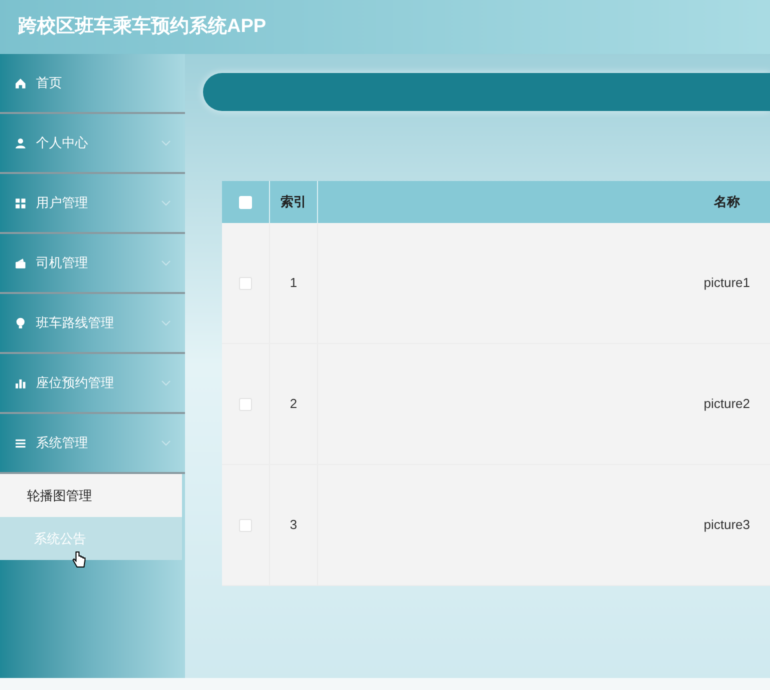 The height and width of the screenshot is (690, 770). I want to click on list-icon, so click(20, 443).